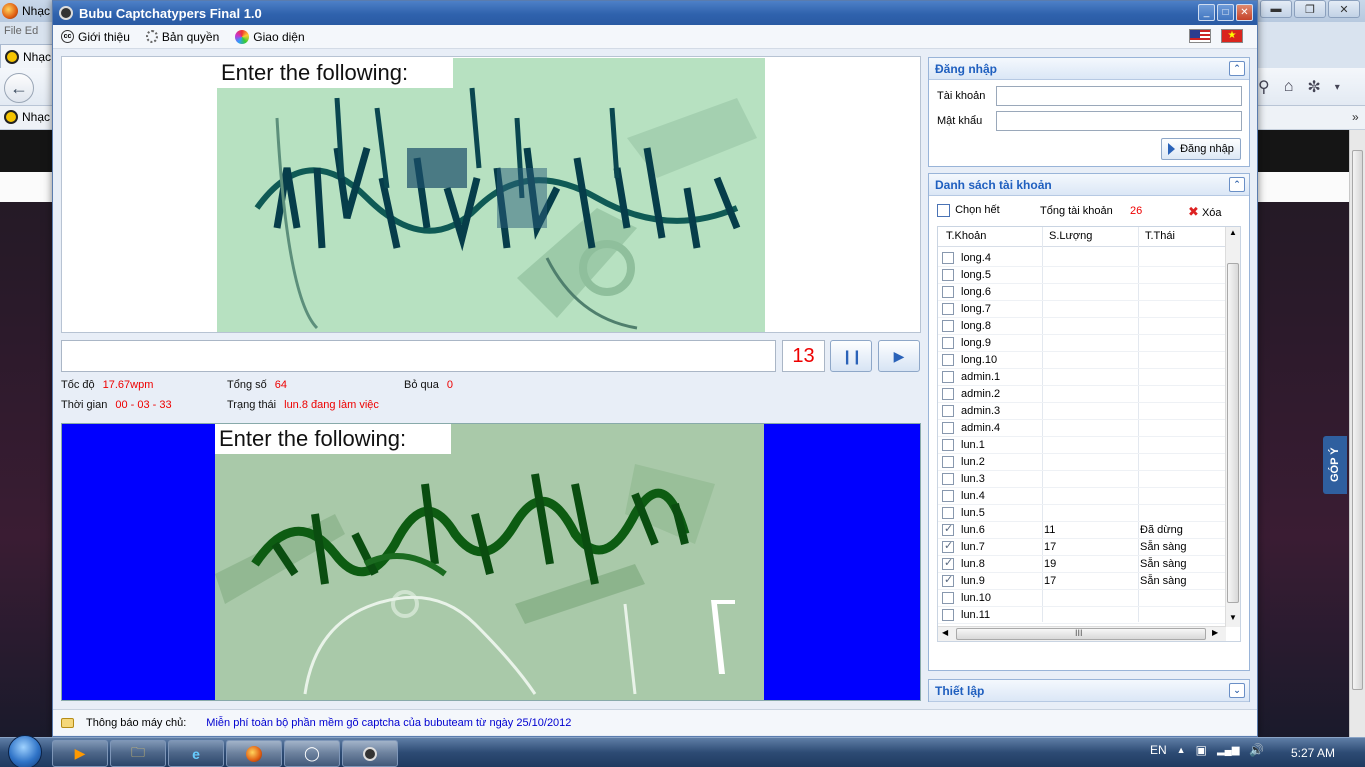  What do you see at coordinates (1313, 87) in the screenshot?
I see `addon-icon: ✼` at bounding box center [1313, 87].